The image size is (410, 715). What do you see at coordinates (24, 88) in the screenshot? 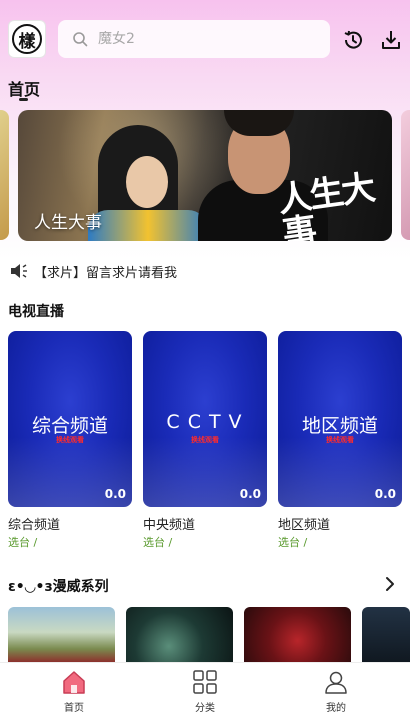
I see `tab-home-title: 首页` at bounding box center [24, 88].